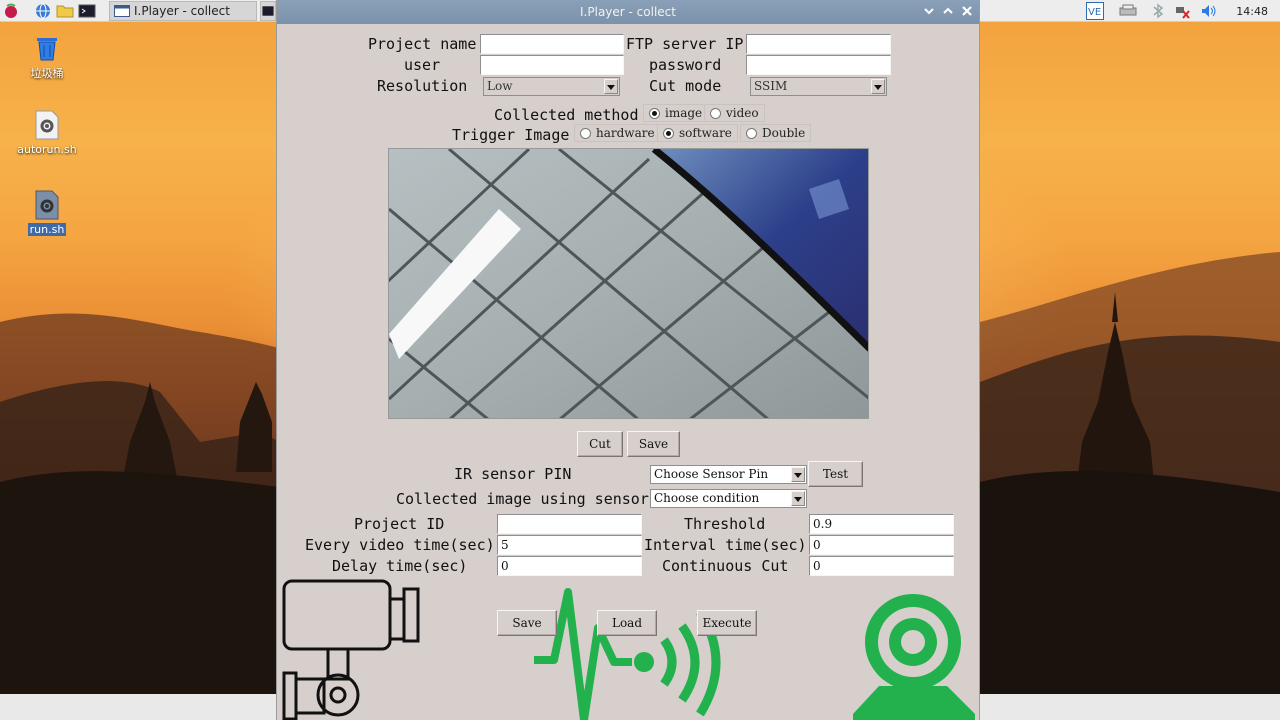  I want to click on taskbar-task-terminal, so click(268, 11).